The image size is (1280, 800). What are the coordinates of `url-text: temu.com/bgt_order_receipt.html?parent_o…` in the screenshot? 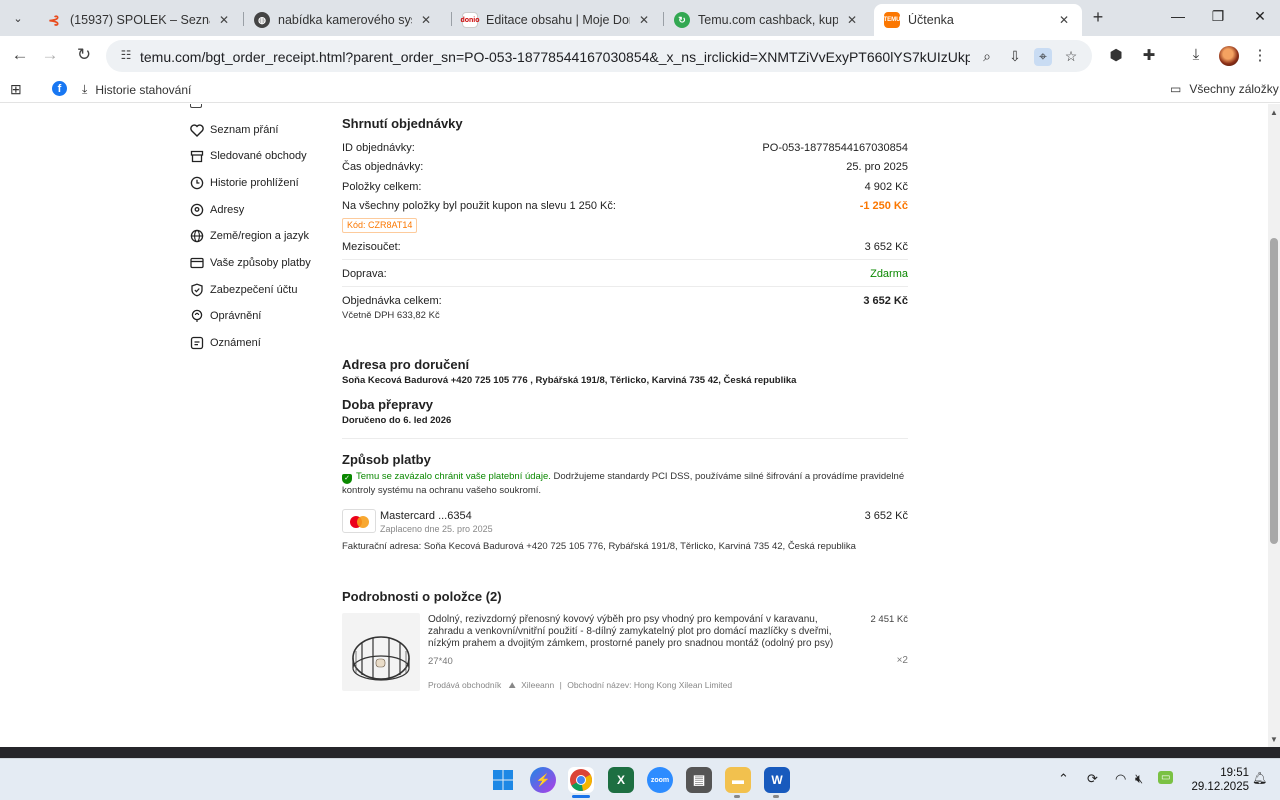 It's located at (555, 57).